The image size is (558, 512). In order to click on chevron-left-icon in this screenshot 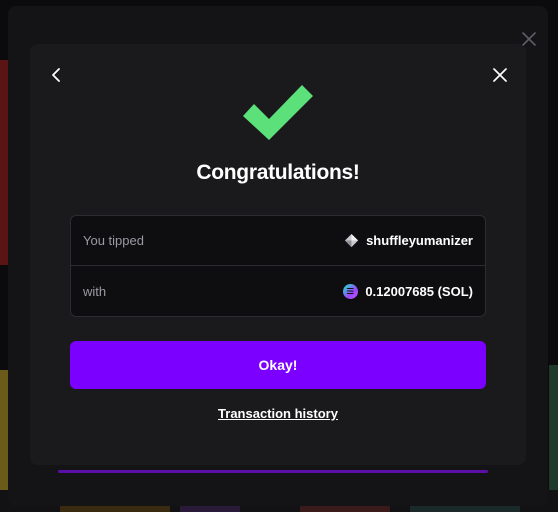, I will do `click(56, 75)`.